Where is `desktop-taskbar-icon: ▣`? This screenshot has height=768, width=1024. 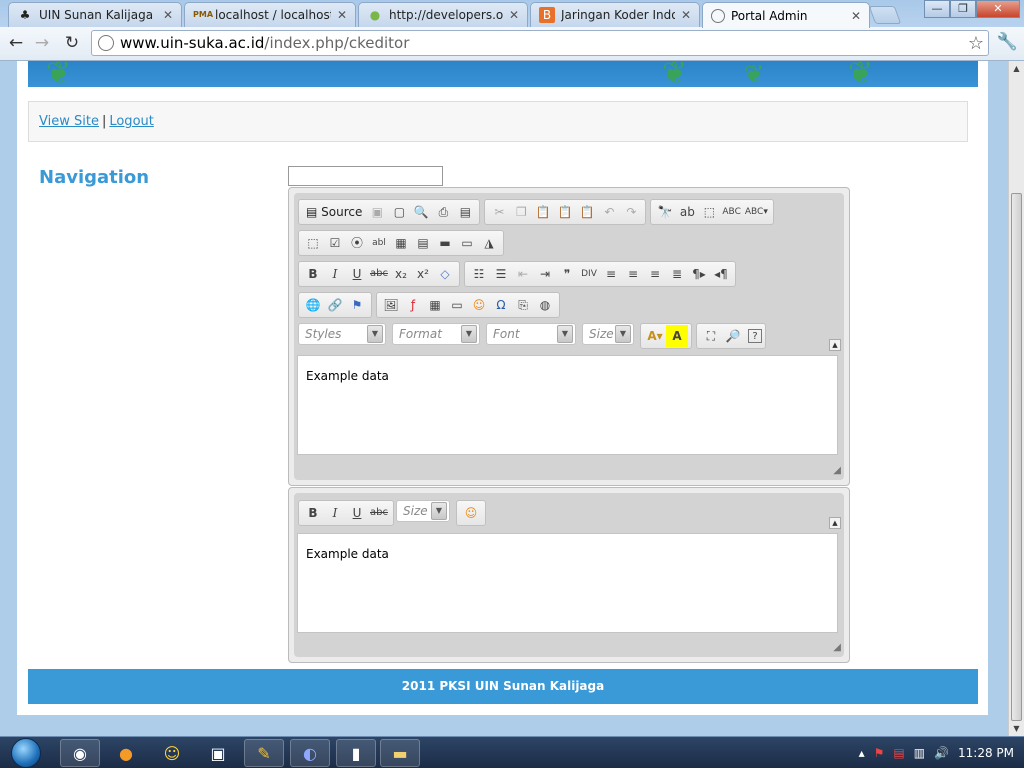 desktop-taskbar-icon: ▣ is located at coordinates (218, 753).